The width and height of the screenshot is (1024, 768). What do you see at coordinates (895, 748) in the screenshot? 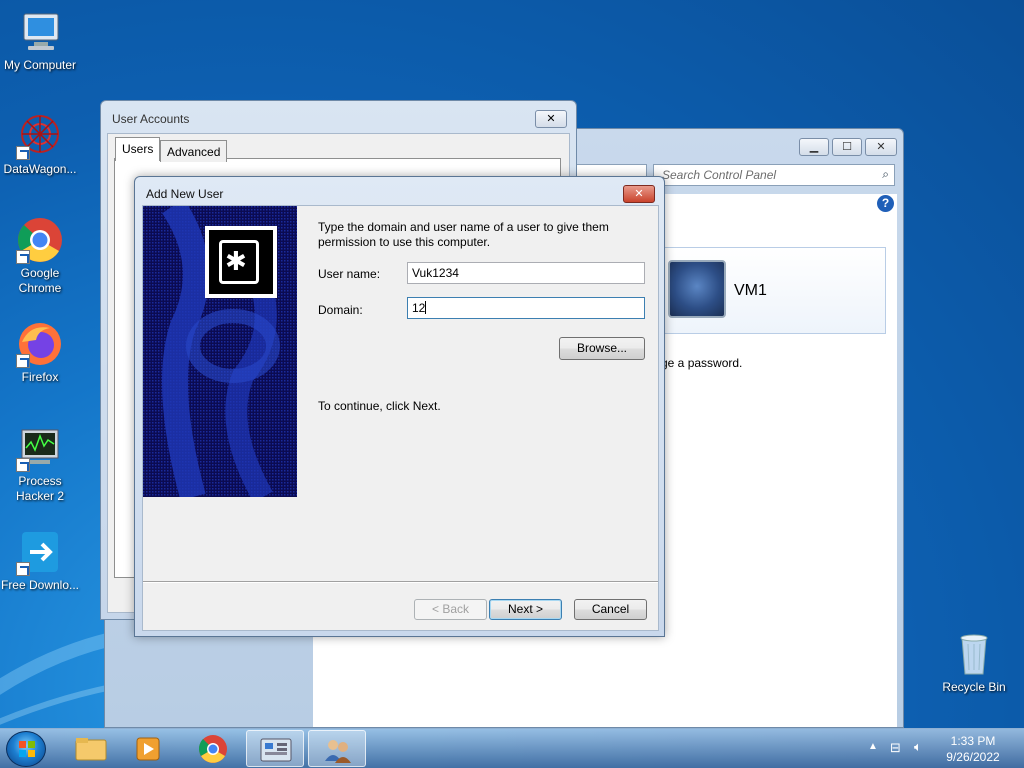
I see `network-icon: ⊟` at bounding box center [895, 748].